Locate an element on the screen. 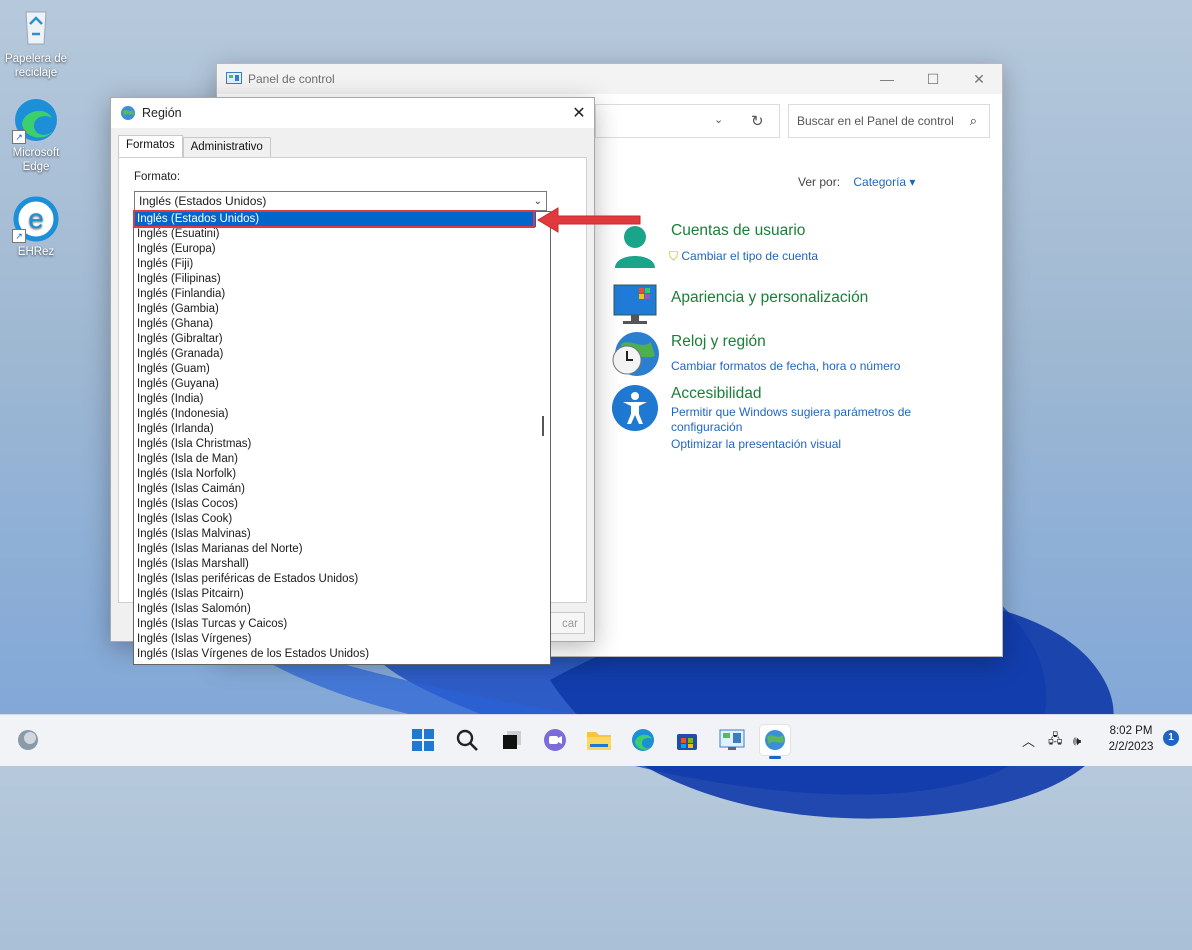 The image size is (1192, 950). edge-icon is located at coordinates (643, 740).